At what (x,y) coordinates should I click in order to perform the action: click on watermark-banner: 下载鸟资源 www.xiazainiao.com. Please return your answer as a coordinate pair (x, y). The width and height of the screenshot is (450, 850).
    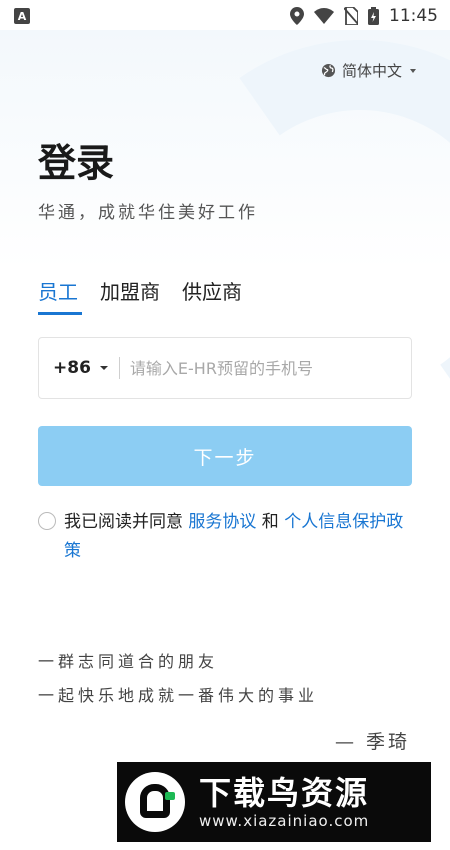
    Looking at the image, I should click on (274, 802).